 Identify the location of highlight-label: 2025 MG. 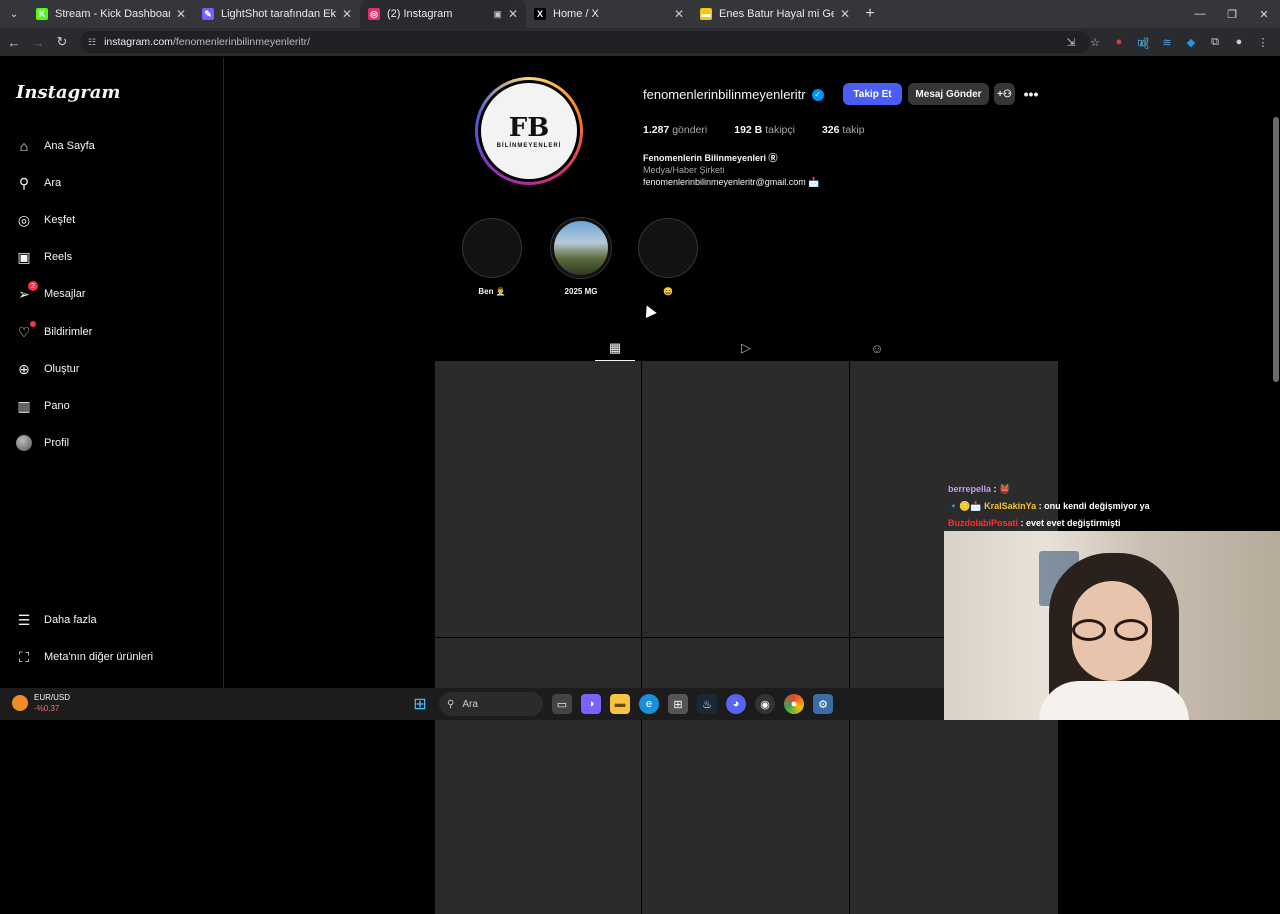
(581, 291).